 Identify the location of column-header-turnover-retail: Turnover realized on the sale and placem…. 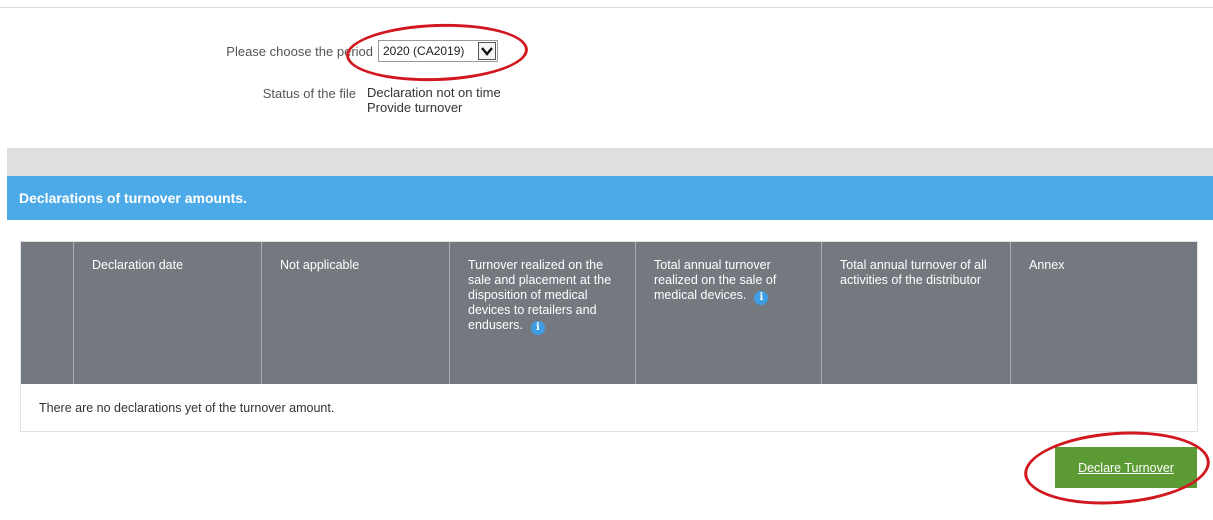
(543, 313).